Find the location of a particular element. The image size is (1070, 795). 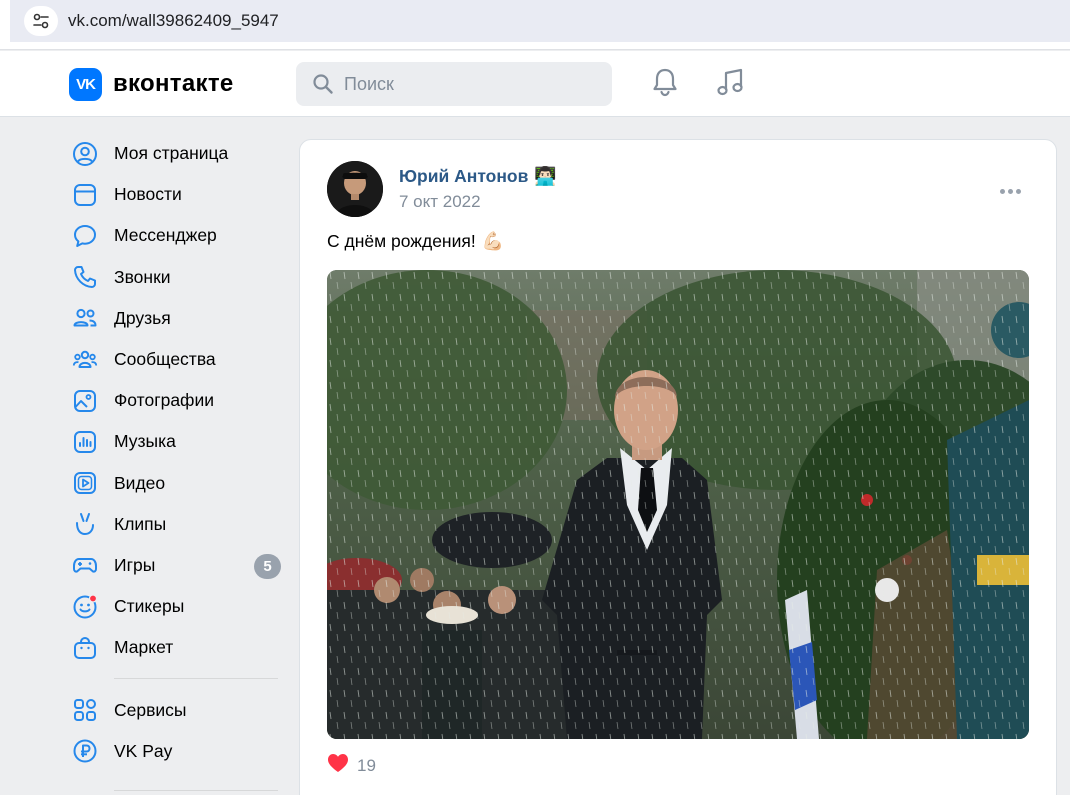

sidebar-item-label: Друзья is located at coordinates (142, 317).